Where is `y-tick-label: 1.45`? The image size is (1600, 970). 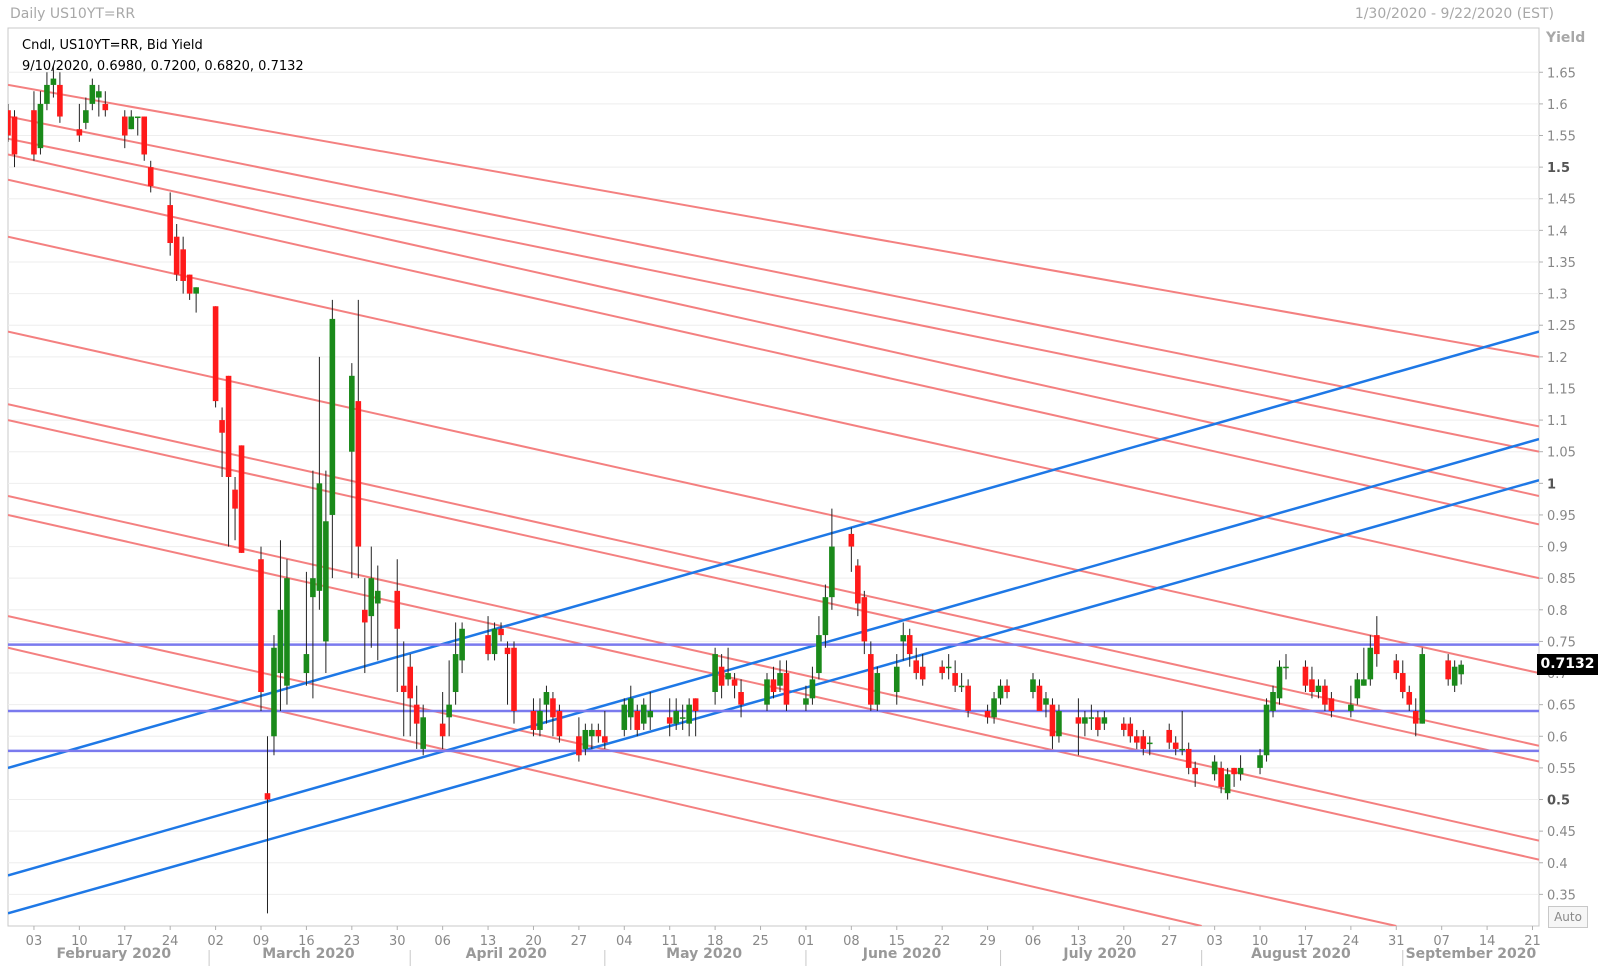
y-tick-label: 1.45 is located at coordinates (1561, 200).